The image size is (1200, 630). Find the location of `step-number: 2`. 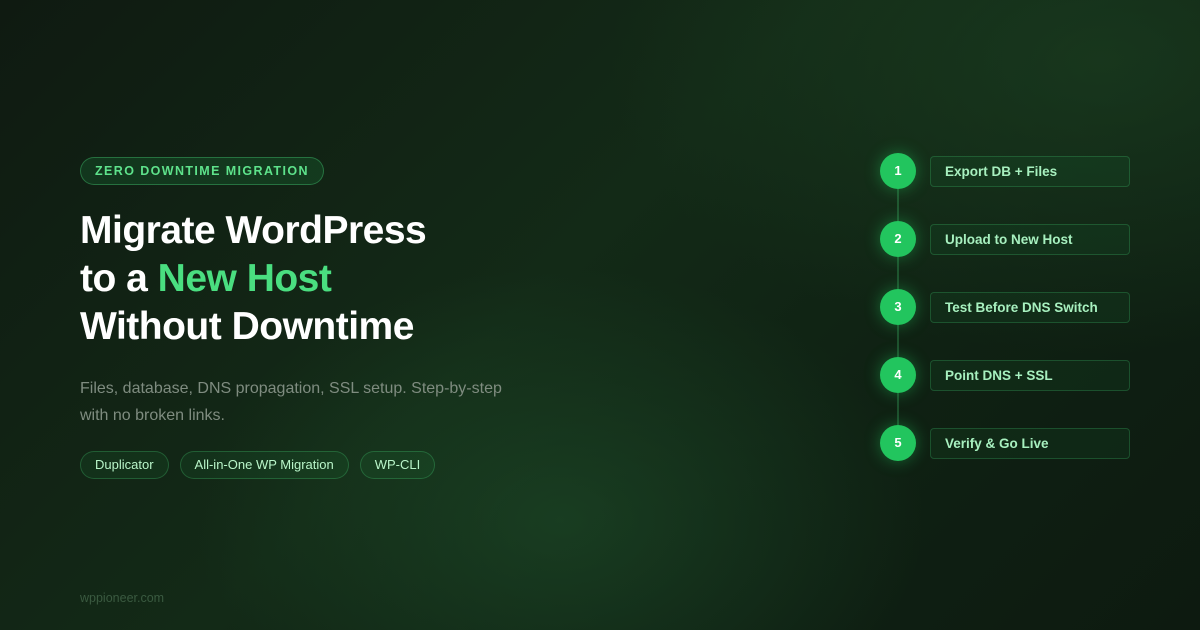

step-number: 2 is located at coordinates (898, 239).